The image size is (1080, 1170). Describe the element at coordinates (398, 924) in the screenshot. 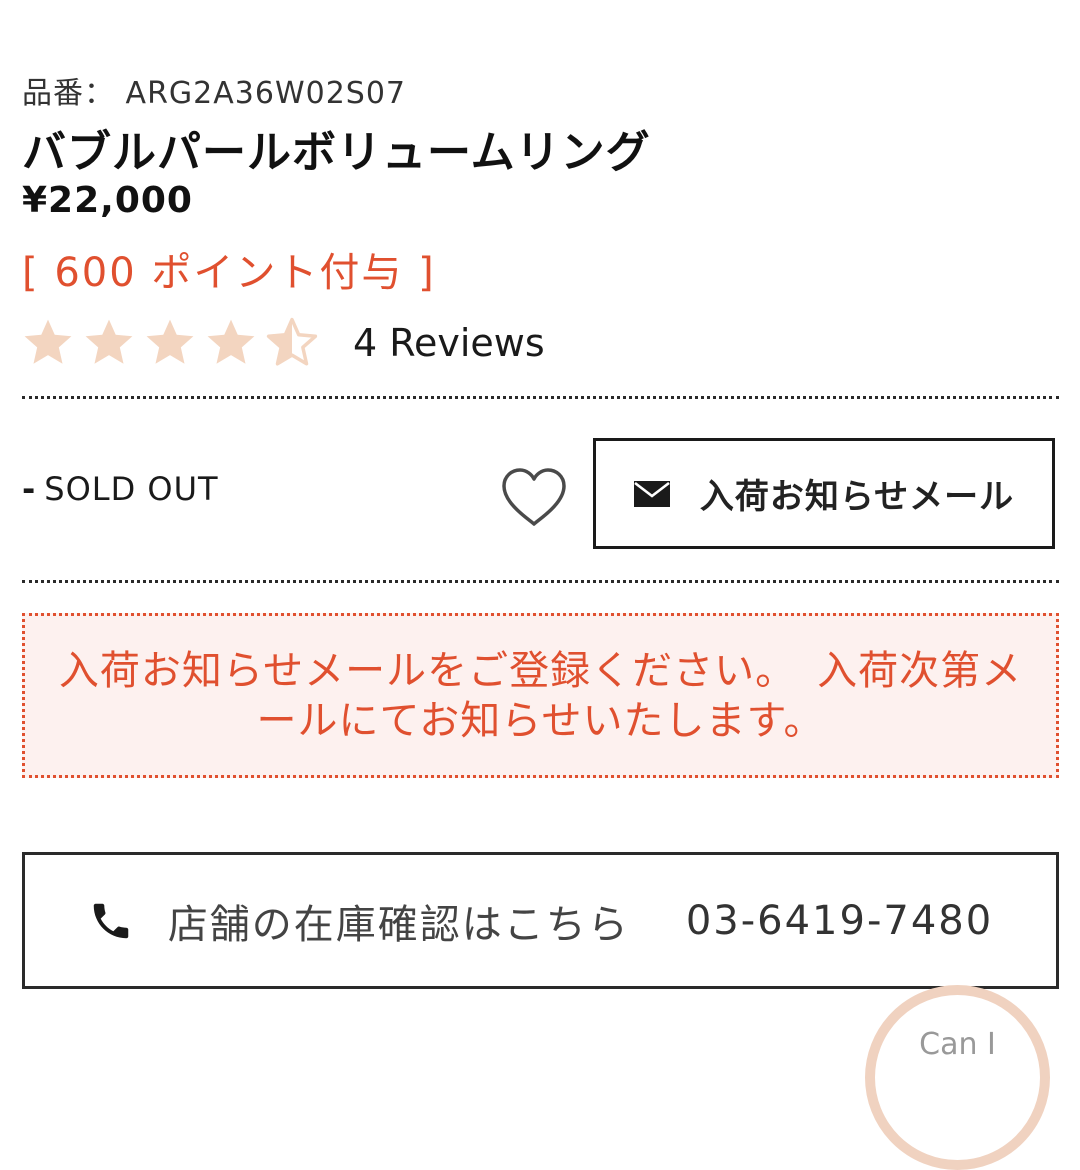

I see `store-stock-label: 店舗の在庫確認はこちら` at that location.